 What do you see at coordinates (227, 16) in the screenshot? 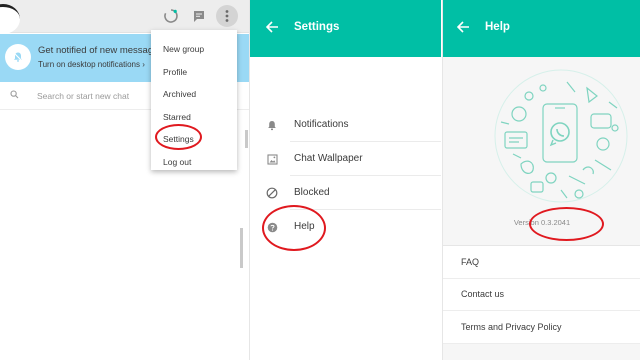
I see `menu-icon` at bounding box center [227, 16].